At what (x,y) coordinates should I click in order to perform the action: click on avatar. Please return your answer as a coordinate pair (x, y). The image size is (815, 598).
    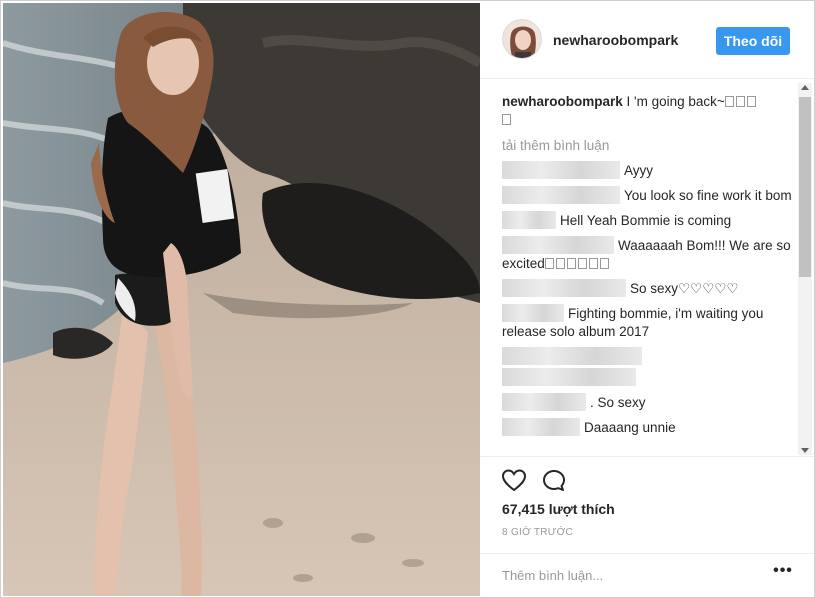
    Looking at the image, I should click on (522, 39).